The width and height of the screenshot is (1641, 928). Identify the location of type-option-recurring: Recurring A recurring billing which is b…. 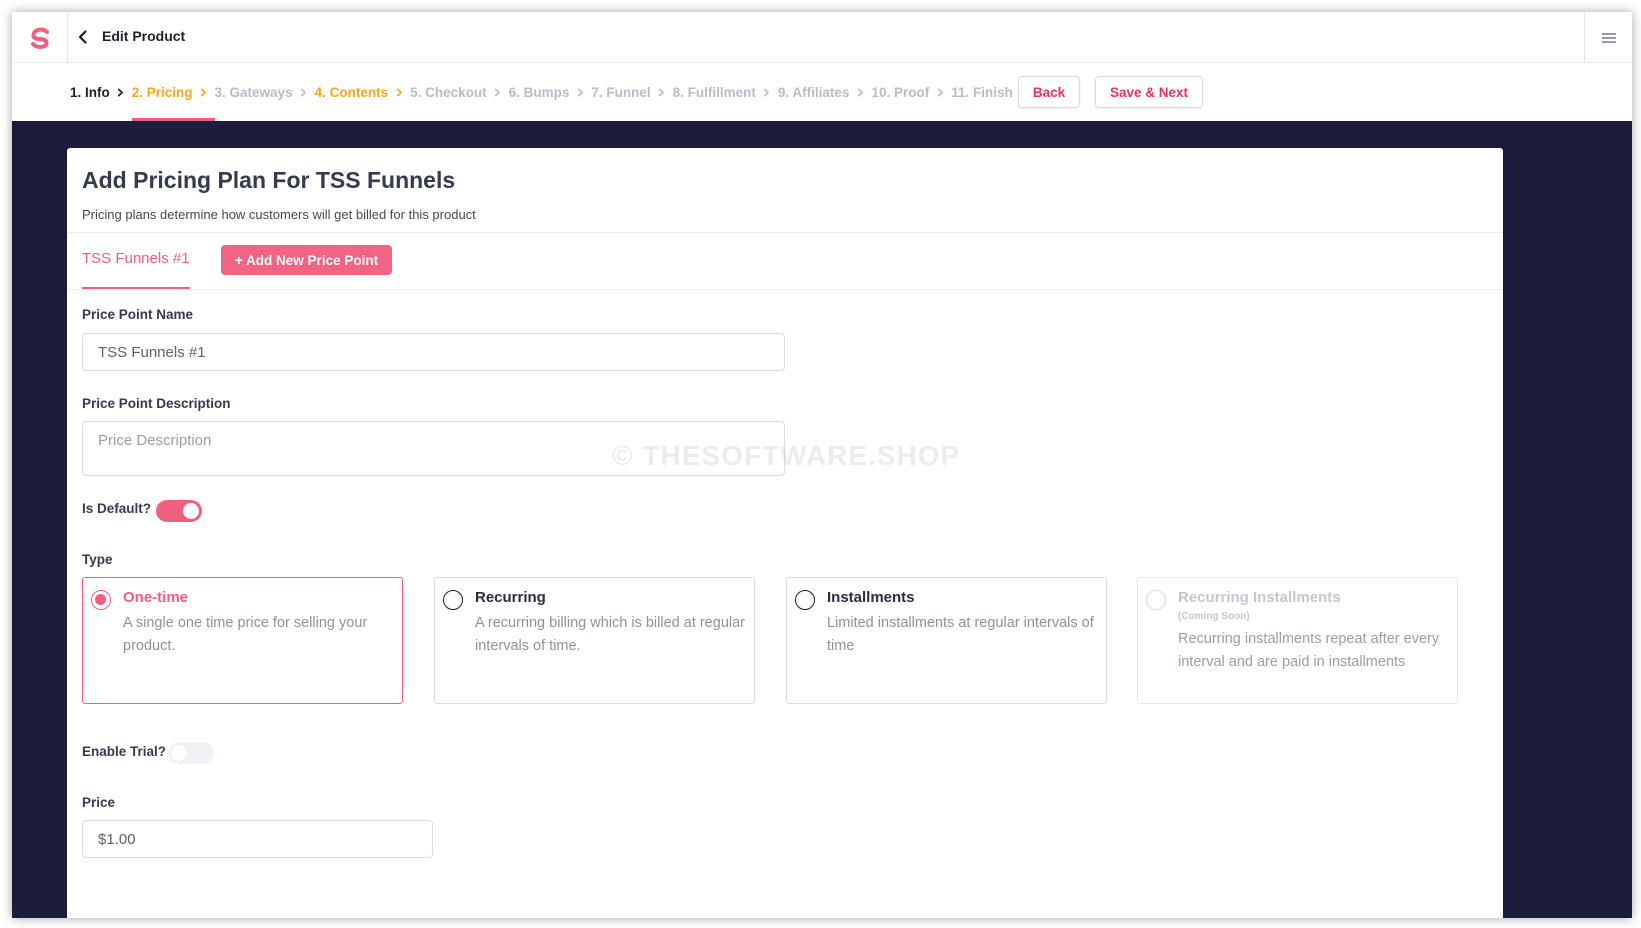
(594, 640).